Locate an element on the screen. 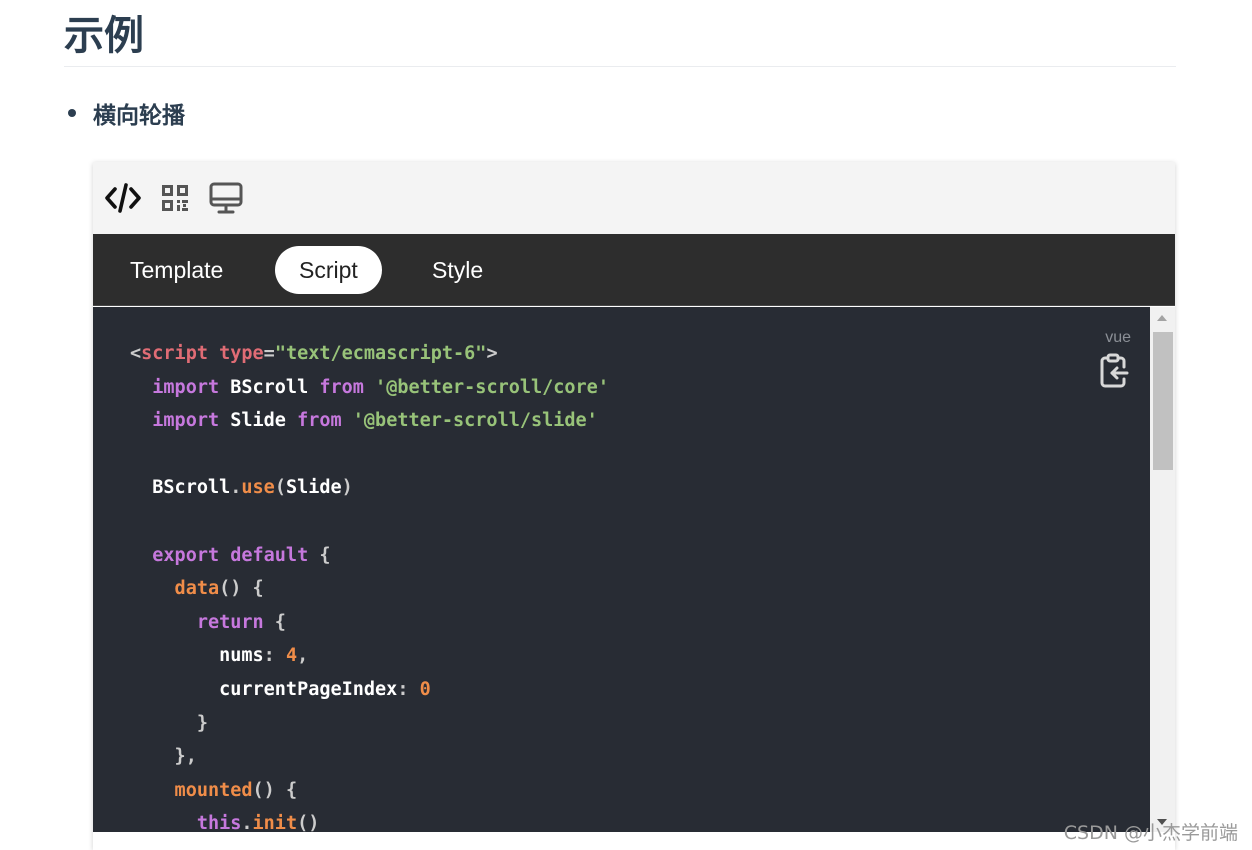 The height and width of the screenshot is (850, 1252). code-line: }, is located at coordinates (163, 757).